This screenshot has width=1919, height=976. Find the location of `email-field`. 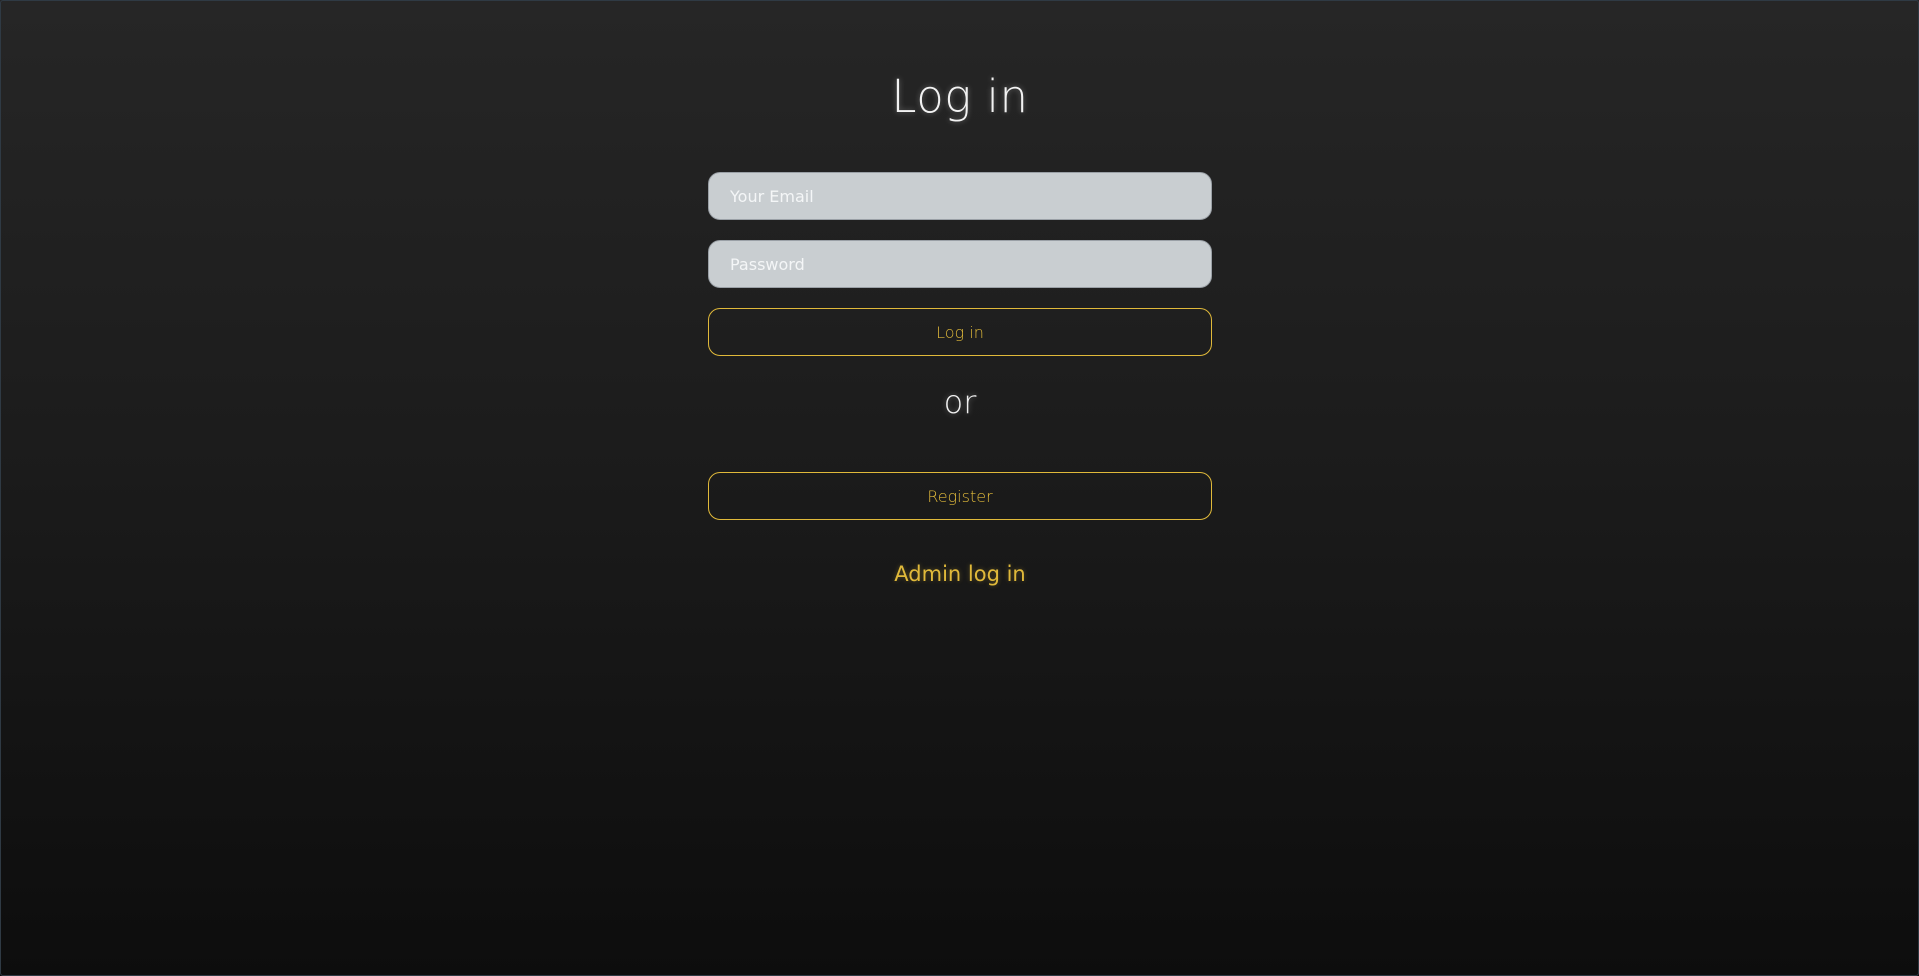

email-field is located at coordinates (960, 196).